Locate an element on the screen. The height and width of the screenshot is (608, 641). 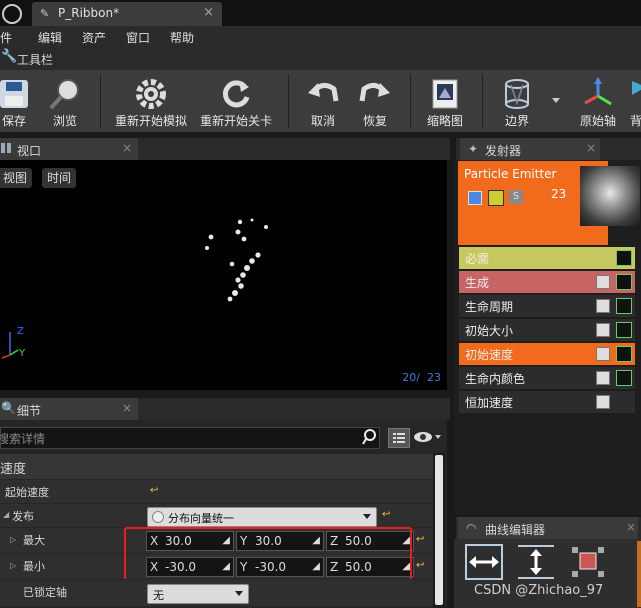
close-curve-editor-icon: × is located at coordinates (631, 527).